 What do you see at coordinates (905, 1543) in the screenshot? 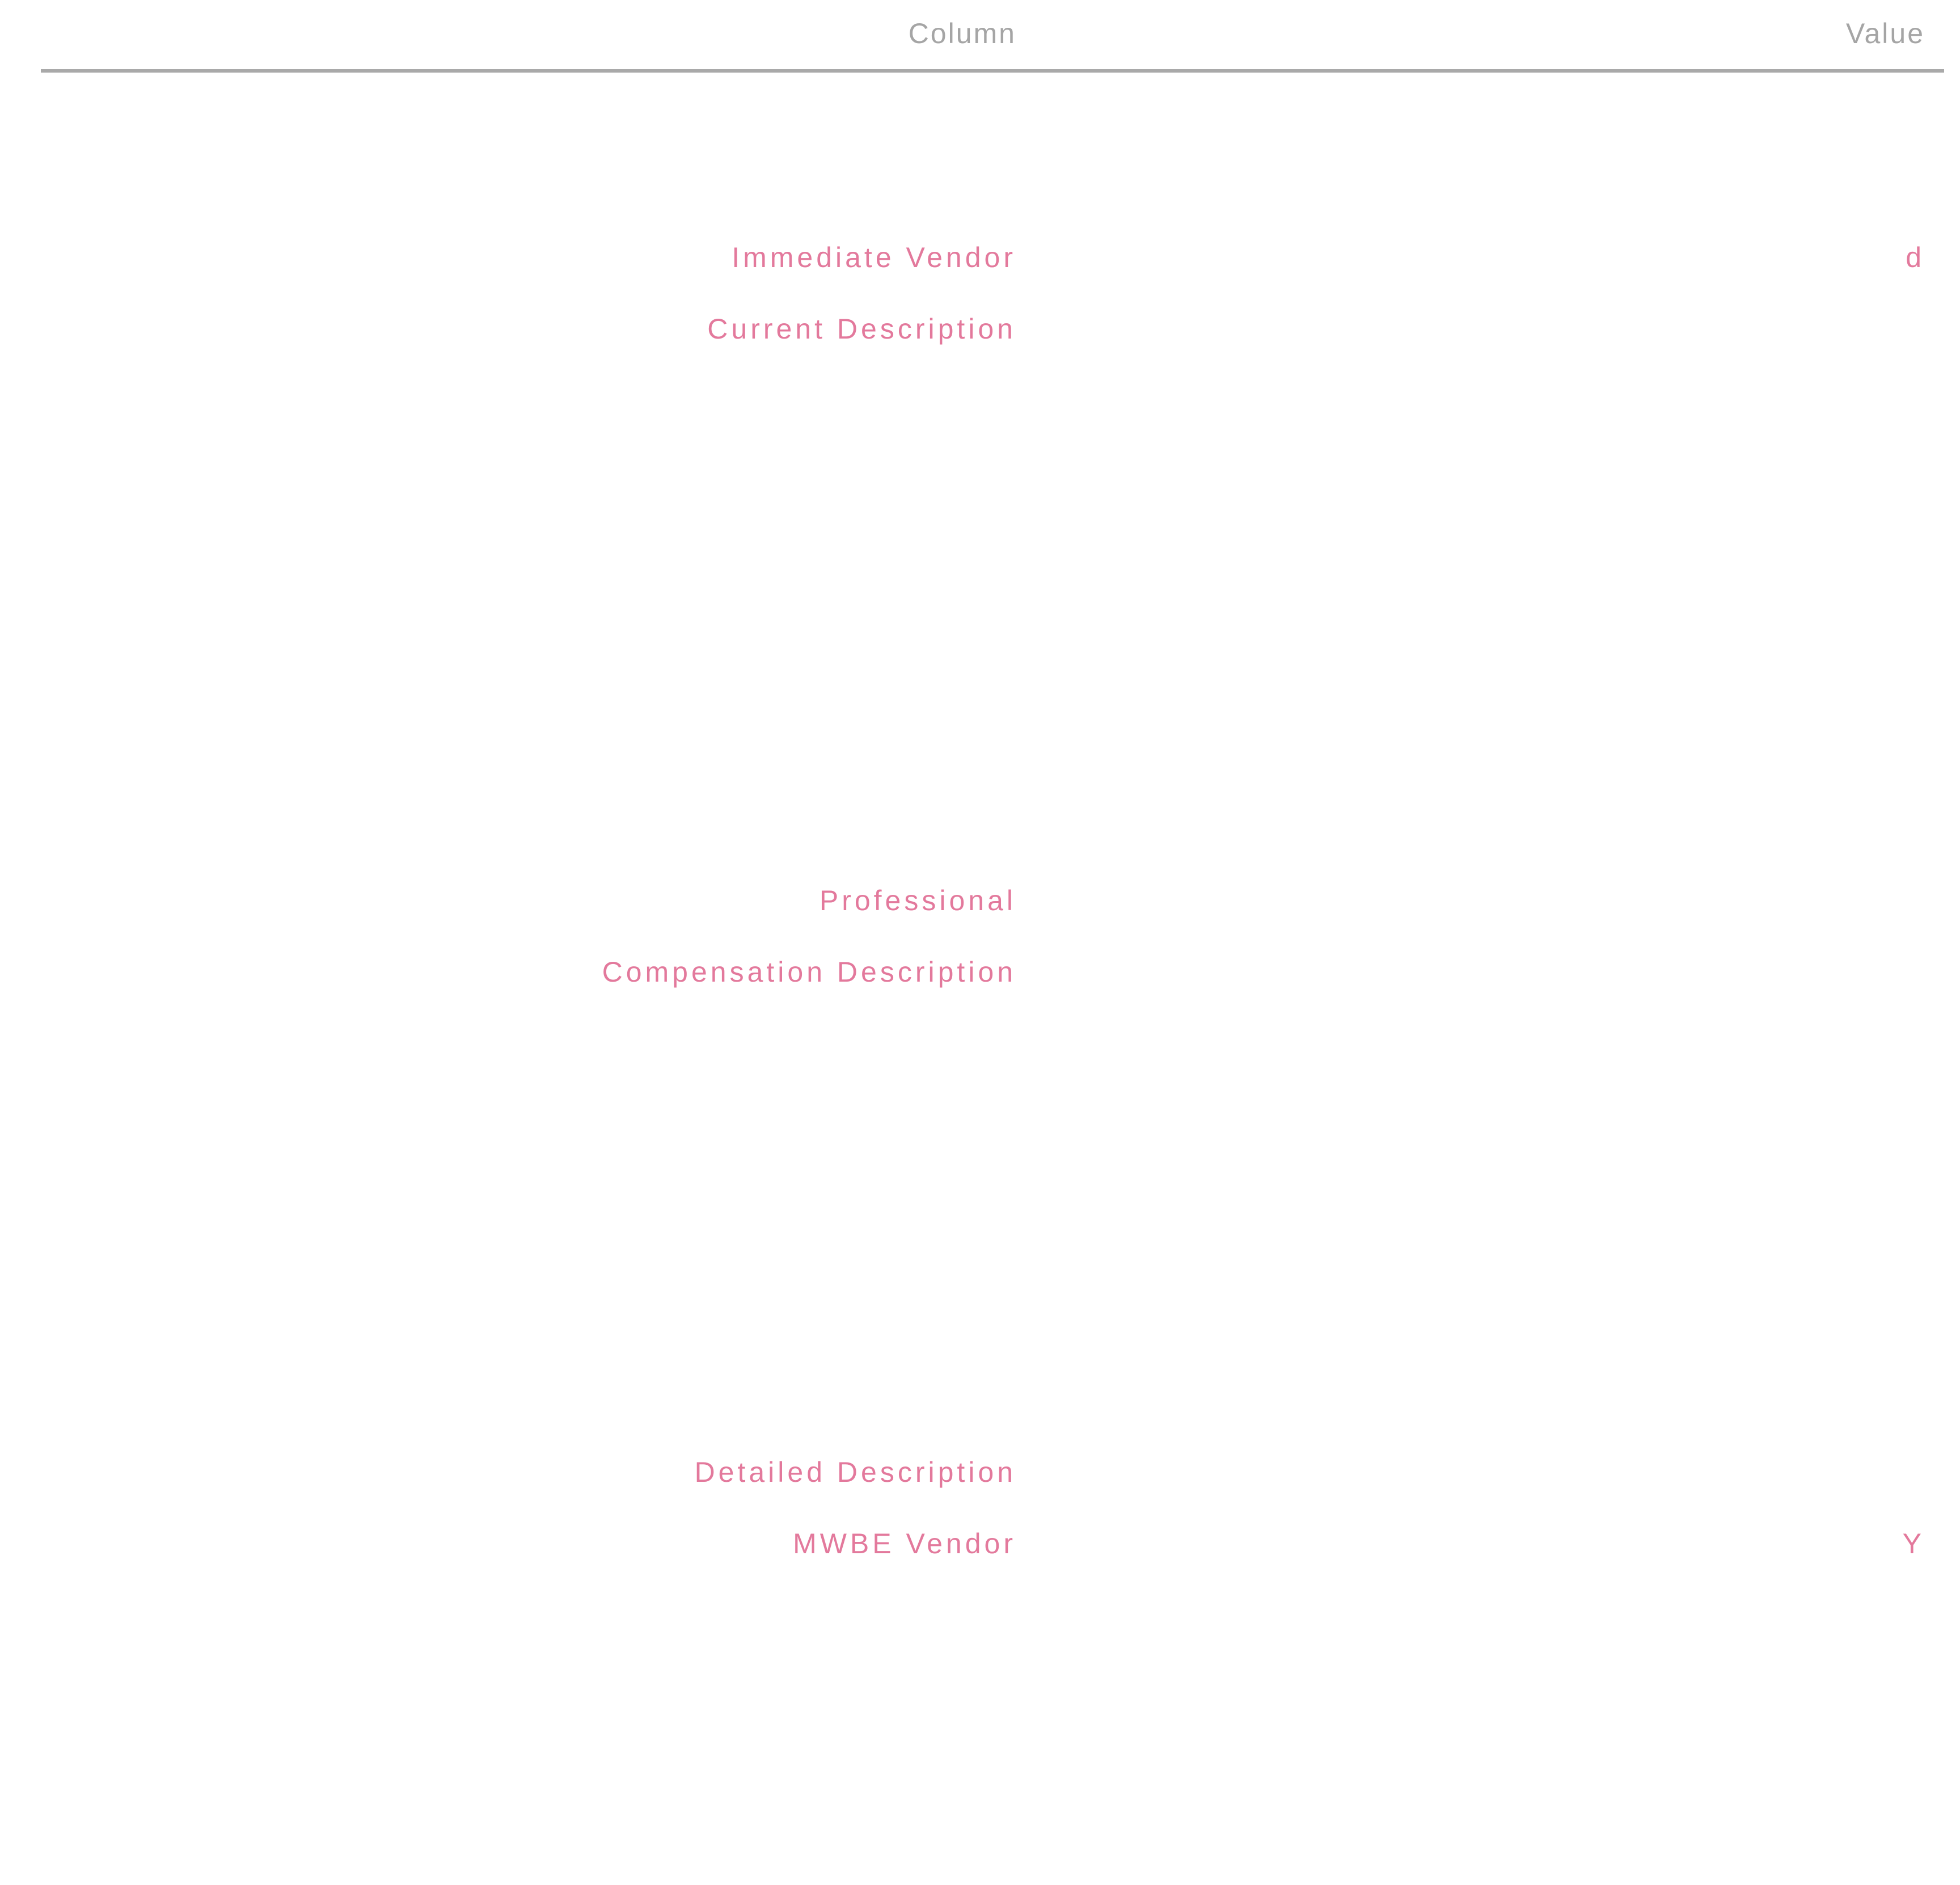
I see `row-name-cell: MWBE Vendor` at bounding box center [905, 1543].